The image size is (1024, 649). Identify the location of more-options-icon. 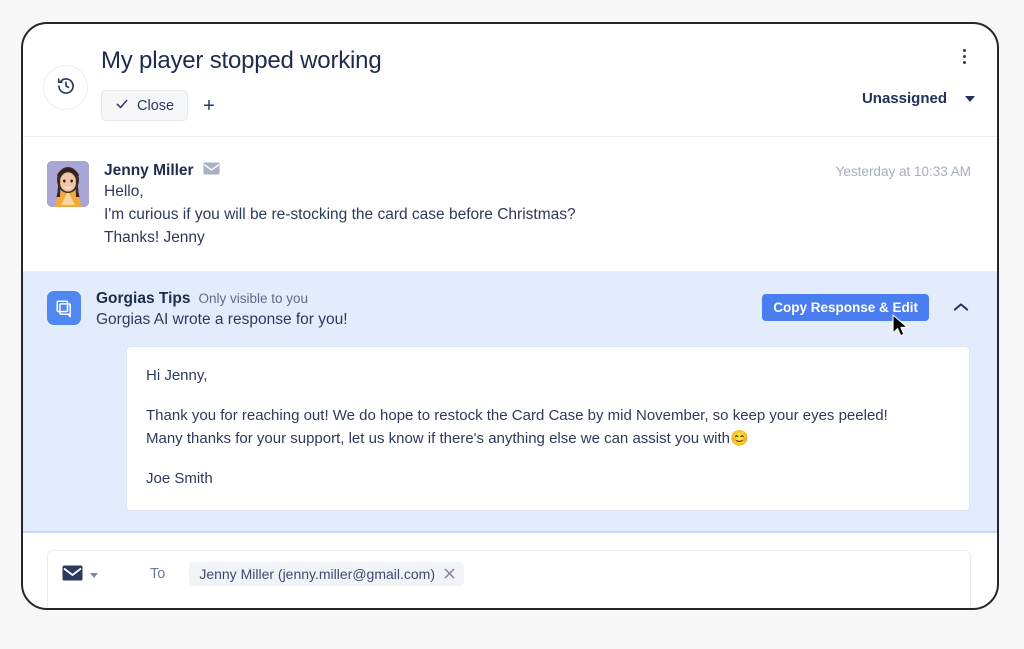
(964, 56).